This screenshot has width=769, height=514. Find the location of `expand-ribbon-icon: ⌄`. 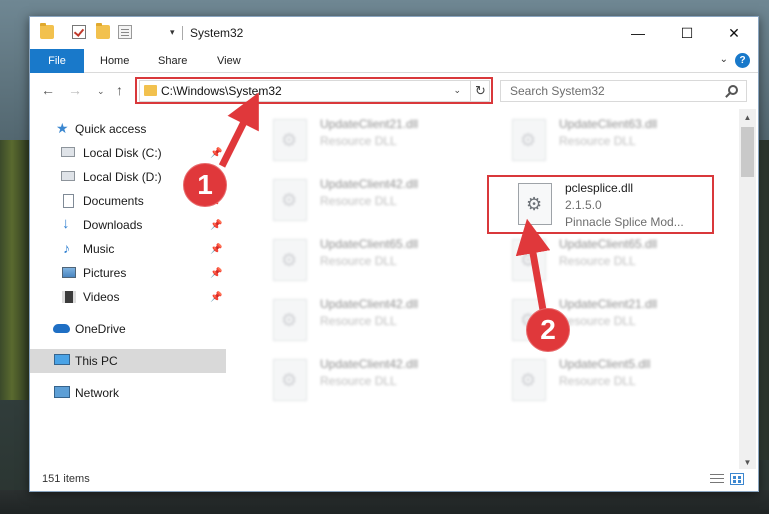

expand-ribbon-icon: ⌄ is located at coordinates (724, 59).